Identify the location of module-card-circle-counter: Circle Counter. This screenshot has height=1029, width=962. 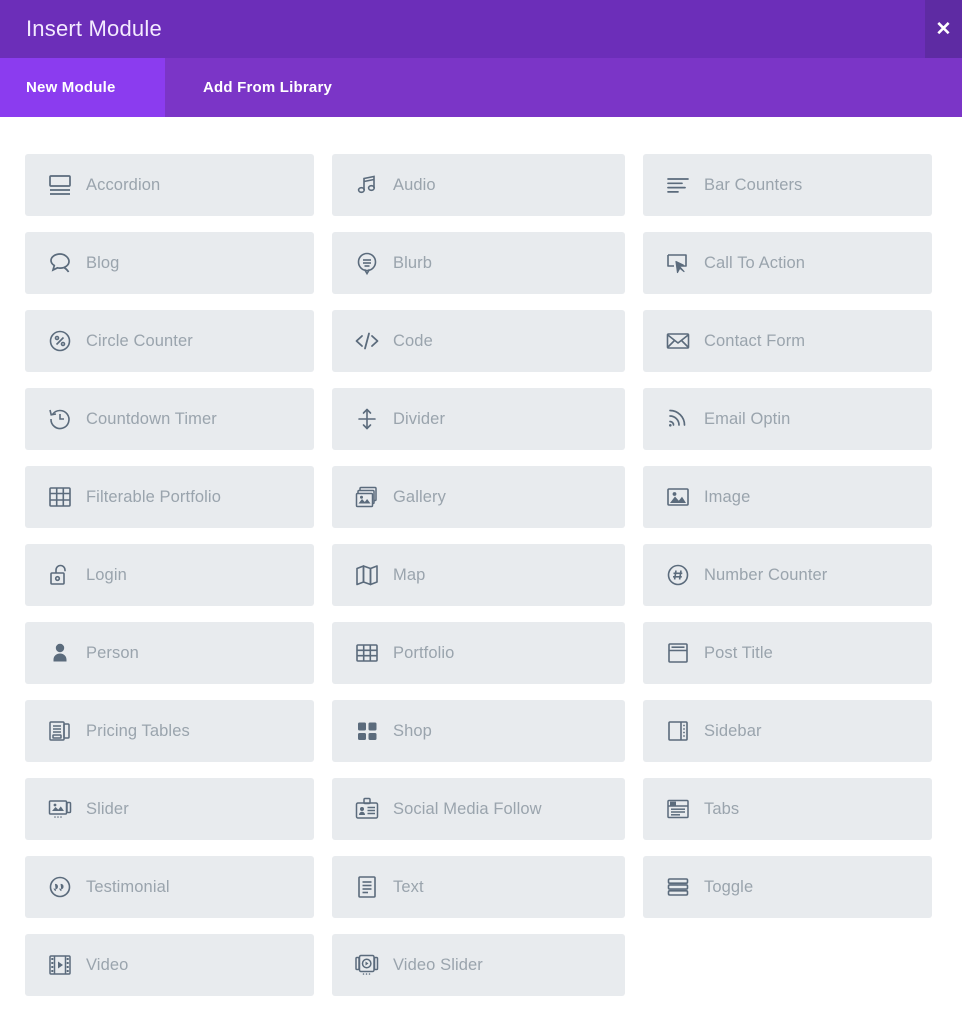
(169, 341).